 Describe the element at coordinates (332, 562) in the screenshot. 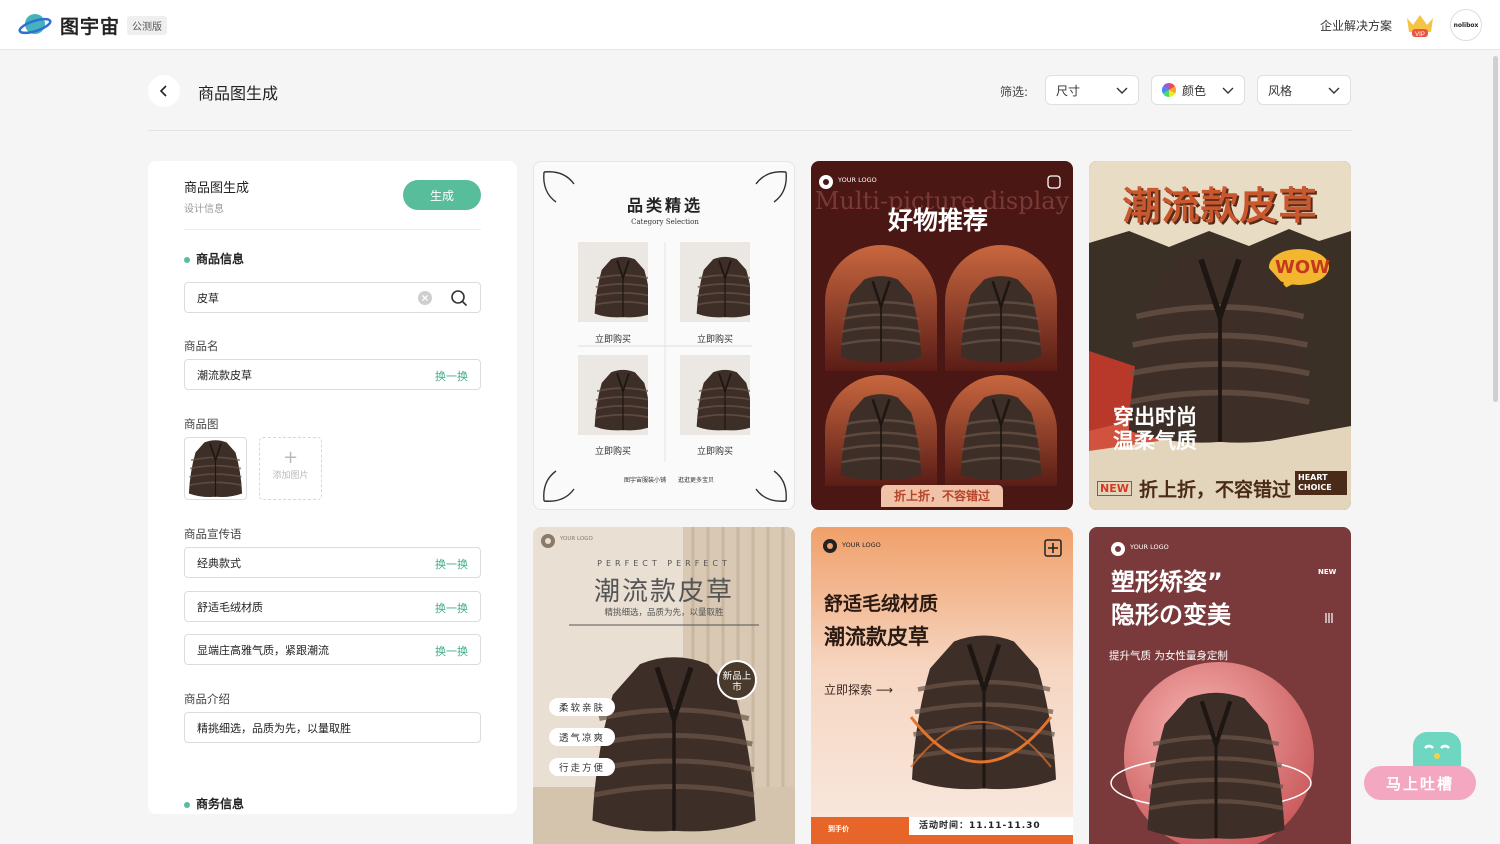

I see `slogan-field-1: 经典款式 换一换` at that location.